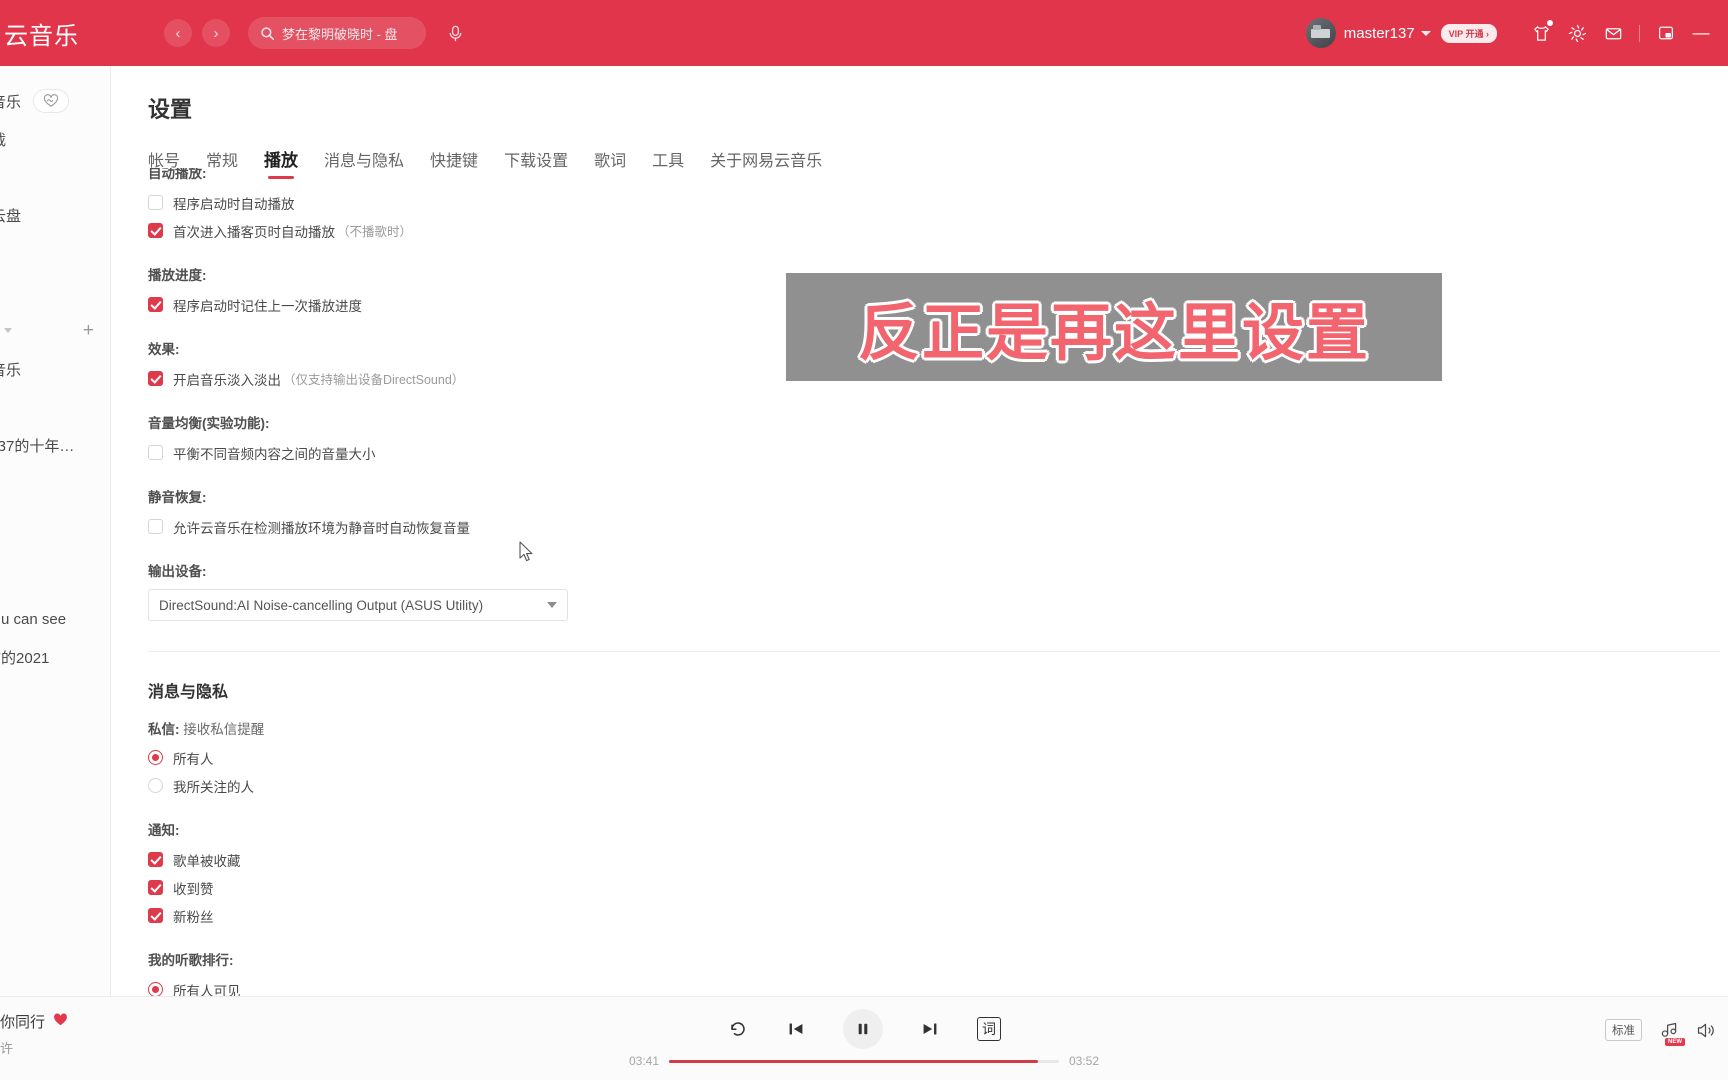 This screenshot has width=1728, height=1080. What do you see at coordinates (11, 216) in the screenshot?
I see `sidebar-item-label: 乐云盘` at bounding box center [11, 216].